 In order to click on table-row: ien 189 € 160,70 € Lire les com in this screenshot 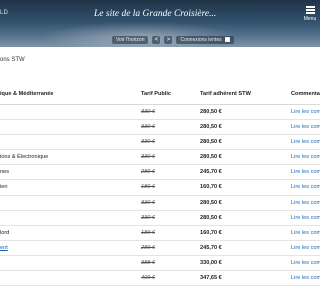, I will do `click(160, 188)`.